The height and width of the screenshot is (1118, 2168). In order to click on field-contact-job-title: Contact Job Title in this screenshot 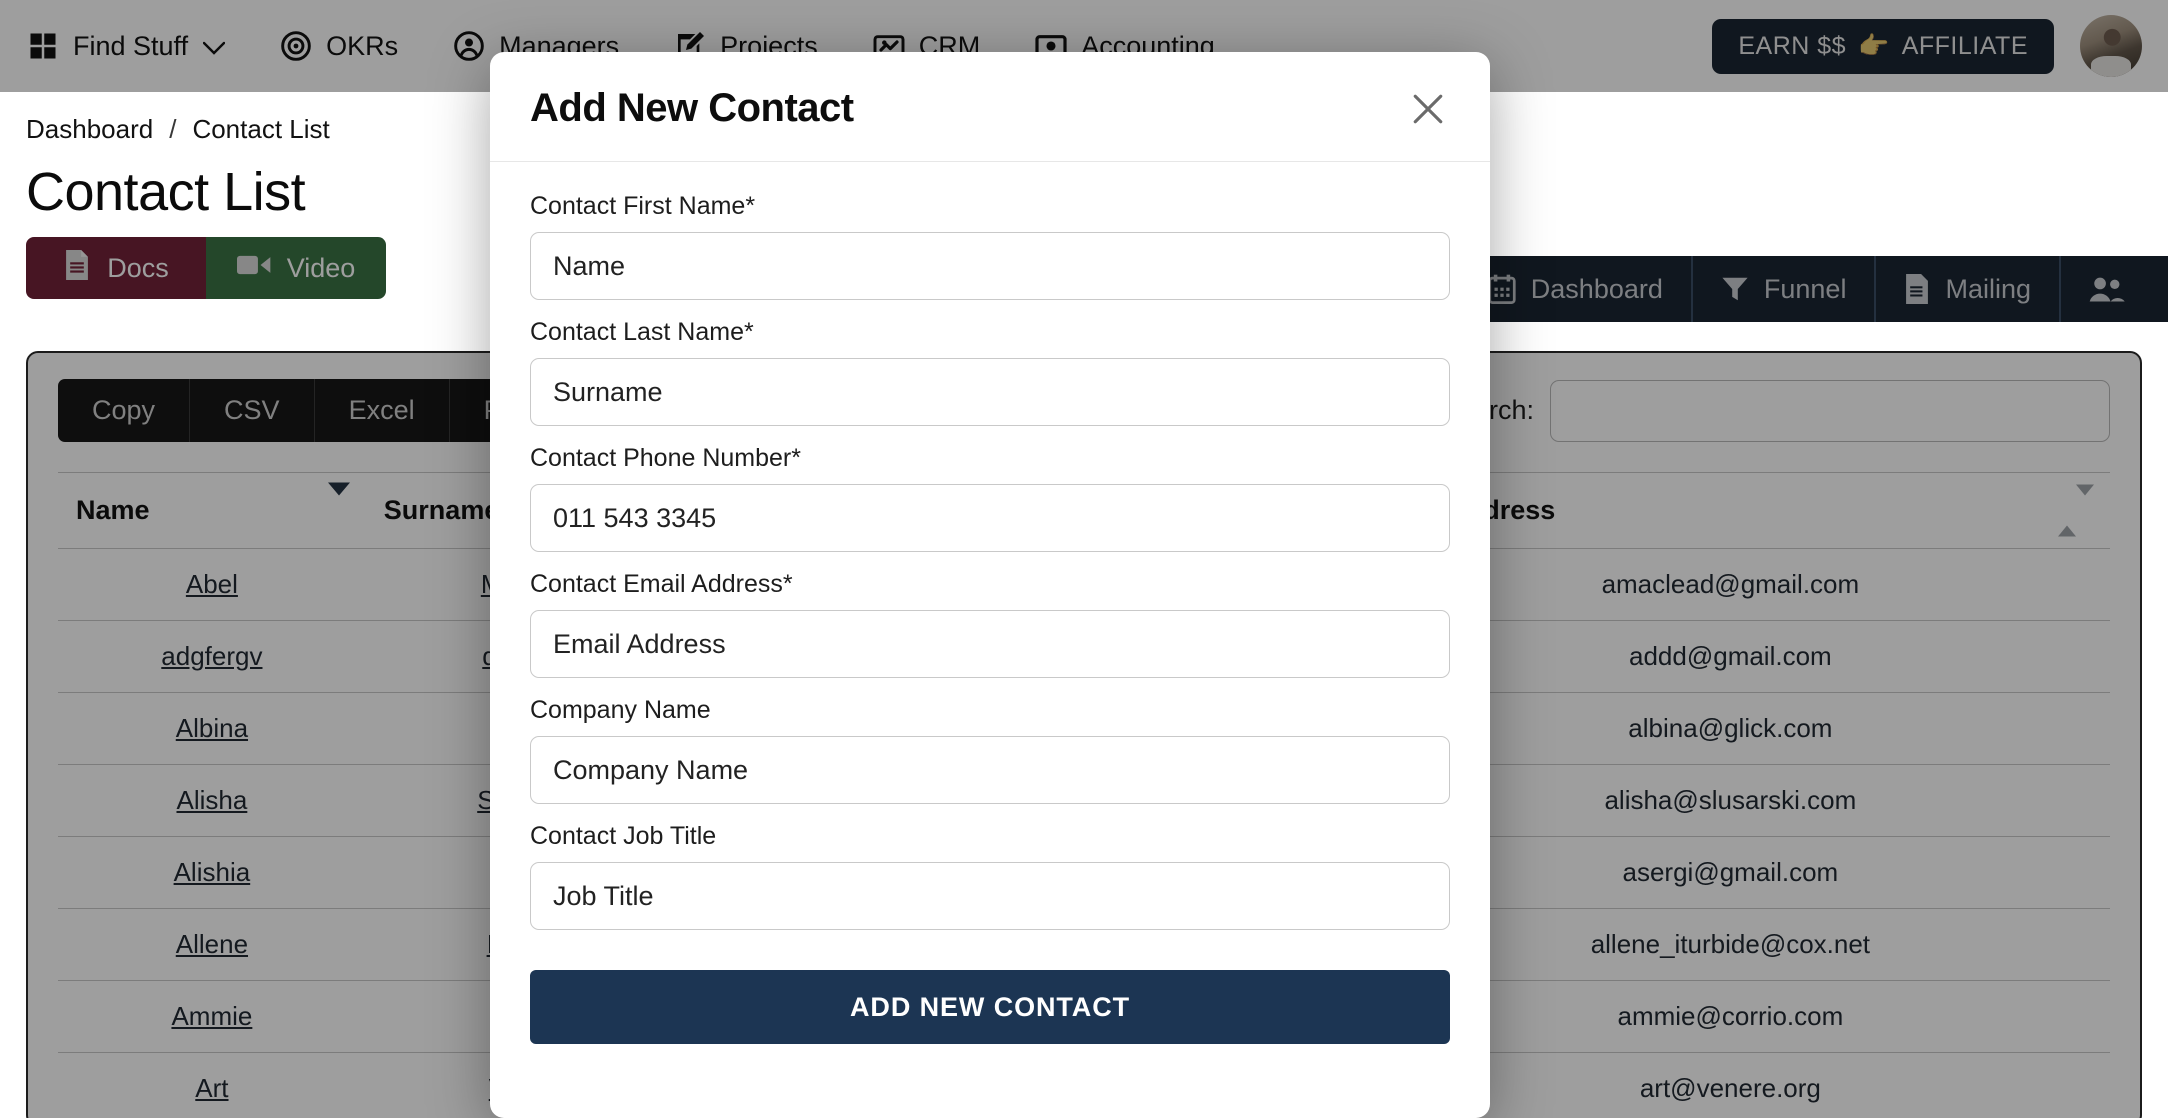, I will do `click(990, 876)`.